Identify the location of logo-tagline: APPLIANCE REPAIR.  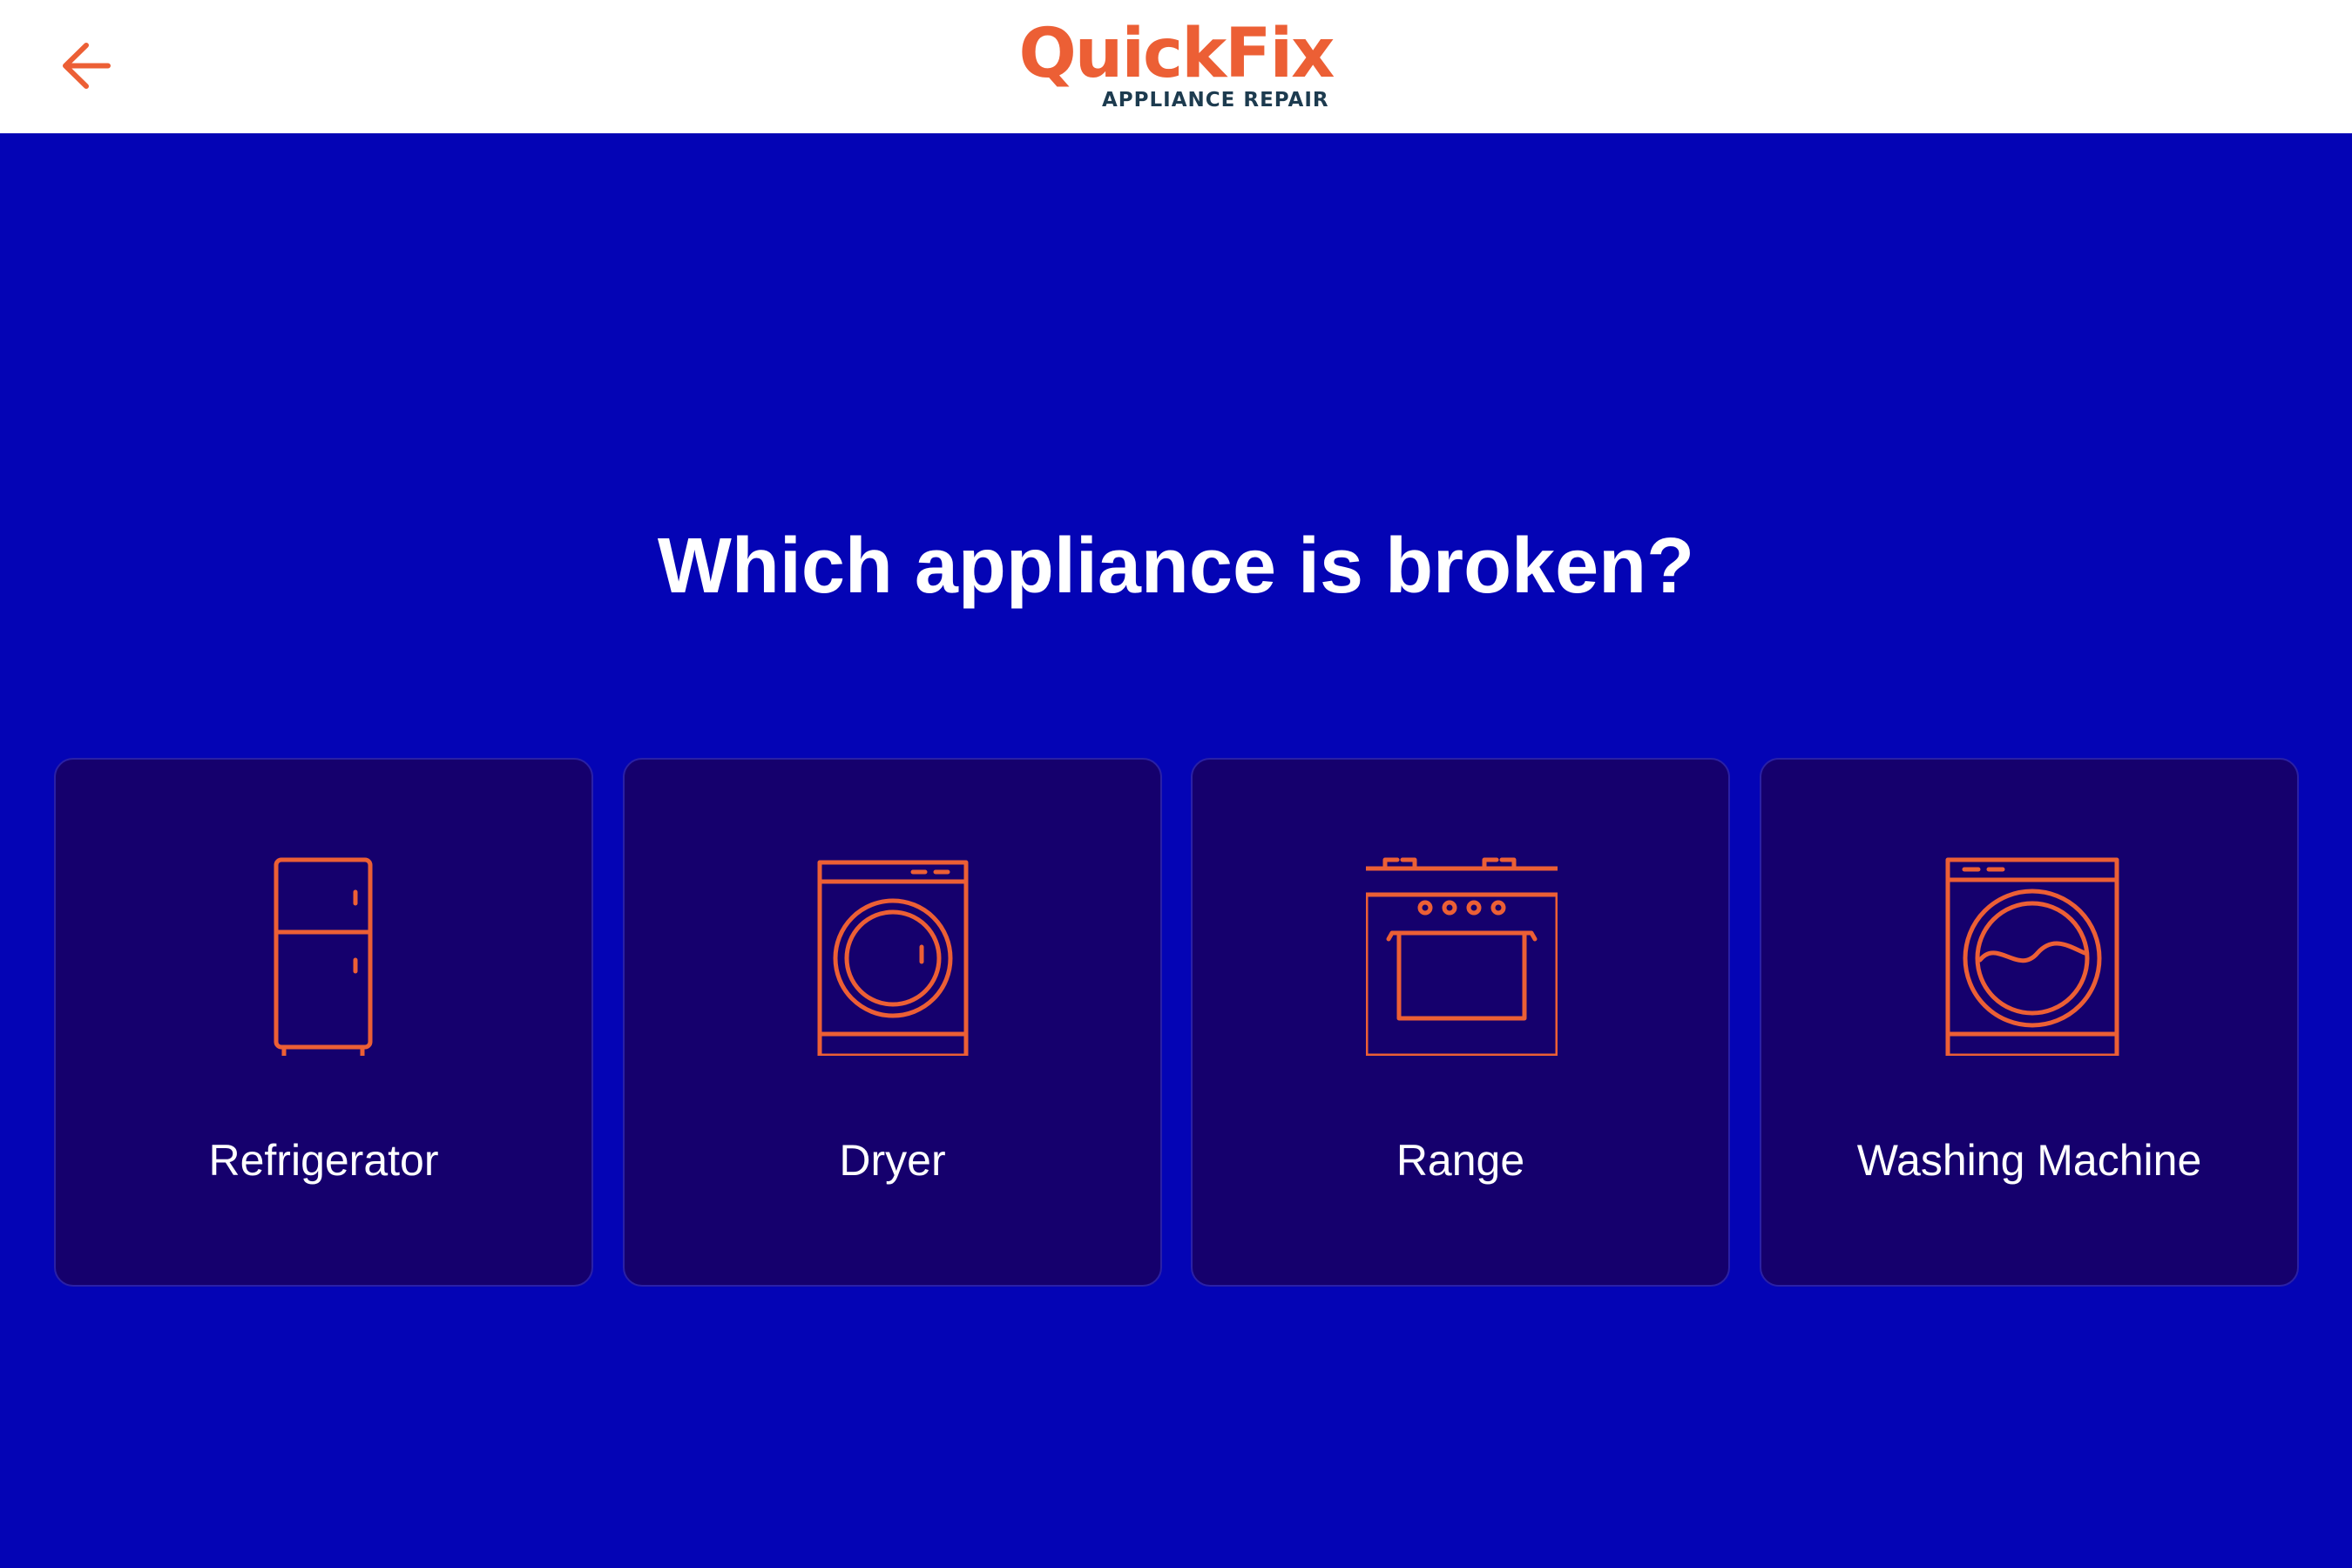
(1215, 101).